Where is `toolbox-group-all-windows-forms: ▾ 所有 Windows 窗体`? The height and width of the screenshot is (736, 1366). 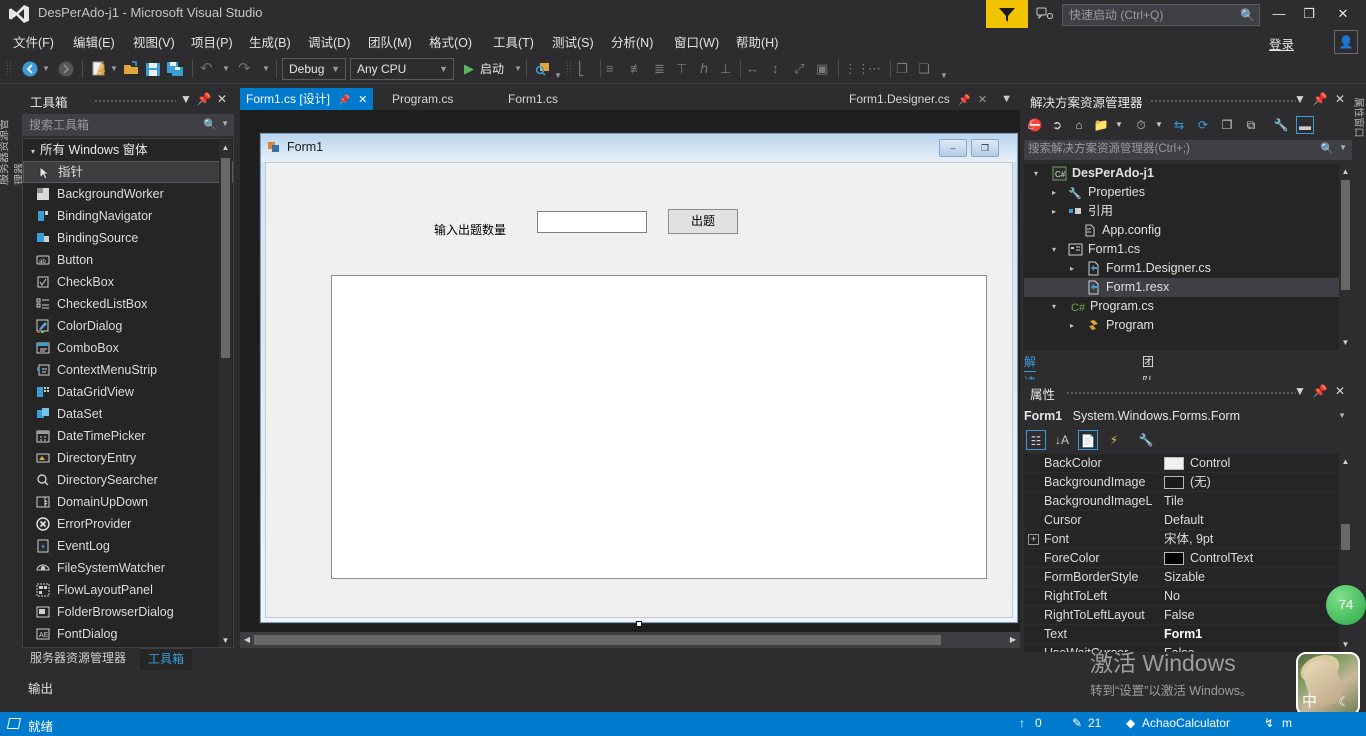 toolbox-group-all-windows-forms: ▾ 所有 Windows 窗体 is located at coordinates (128, 150).